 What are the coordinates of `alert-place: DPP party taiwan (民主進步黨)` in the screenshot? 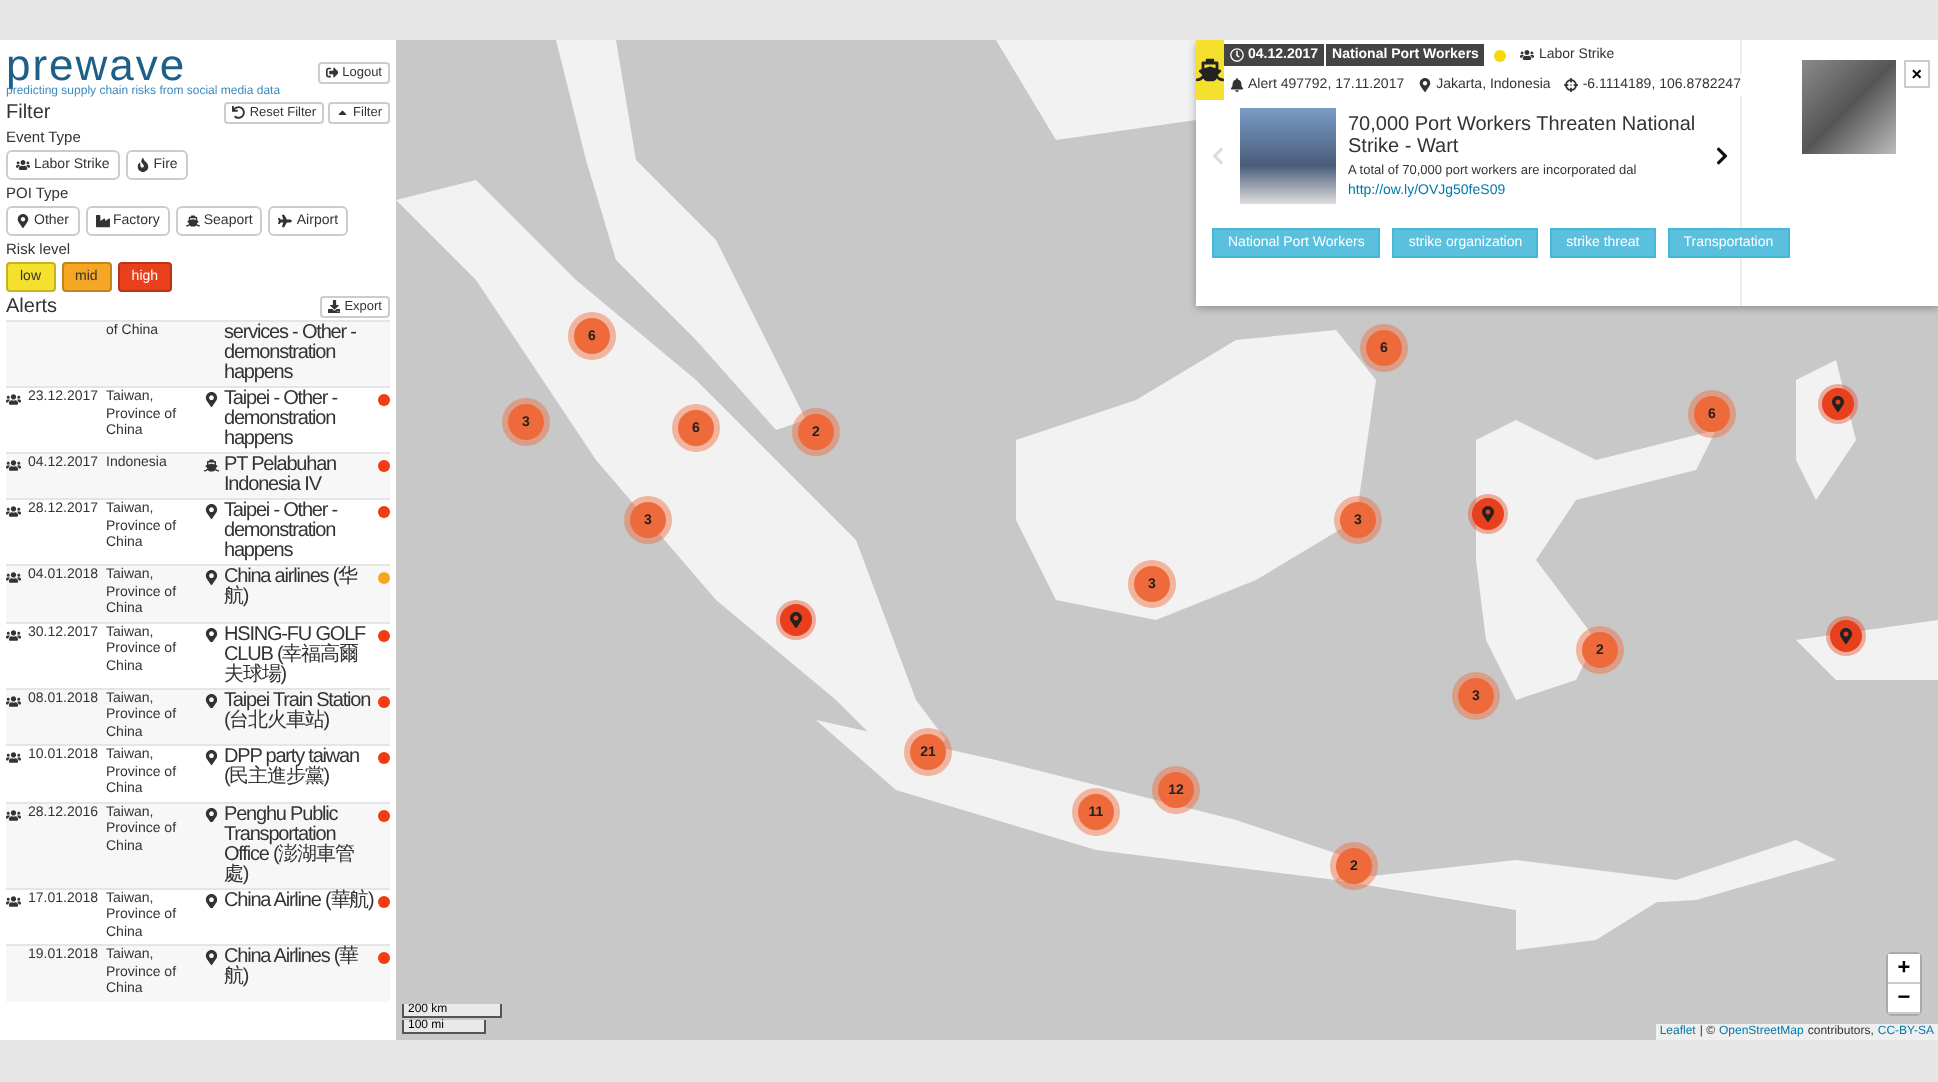 It's located at (292, 768).